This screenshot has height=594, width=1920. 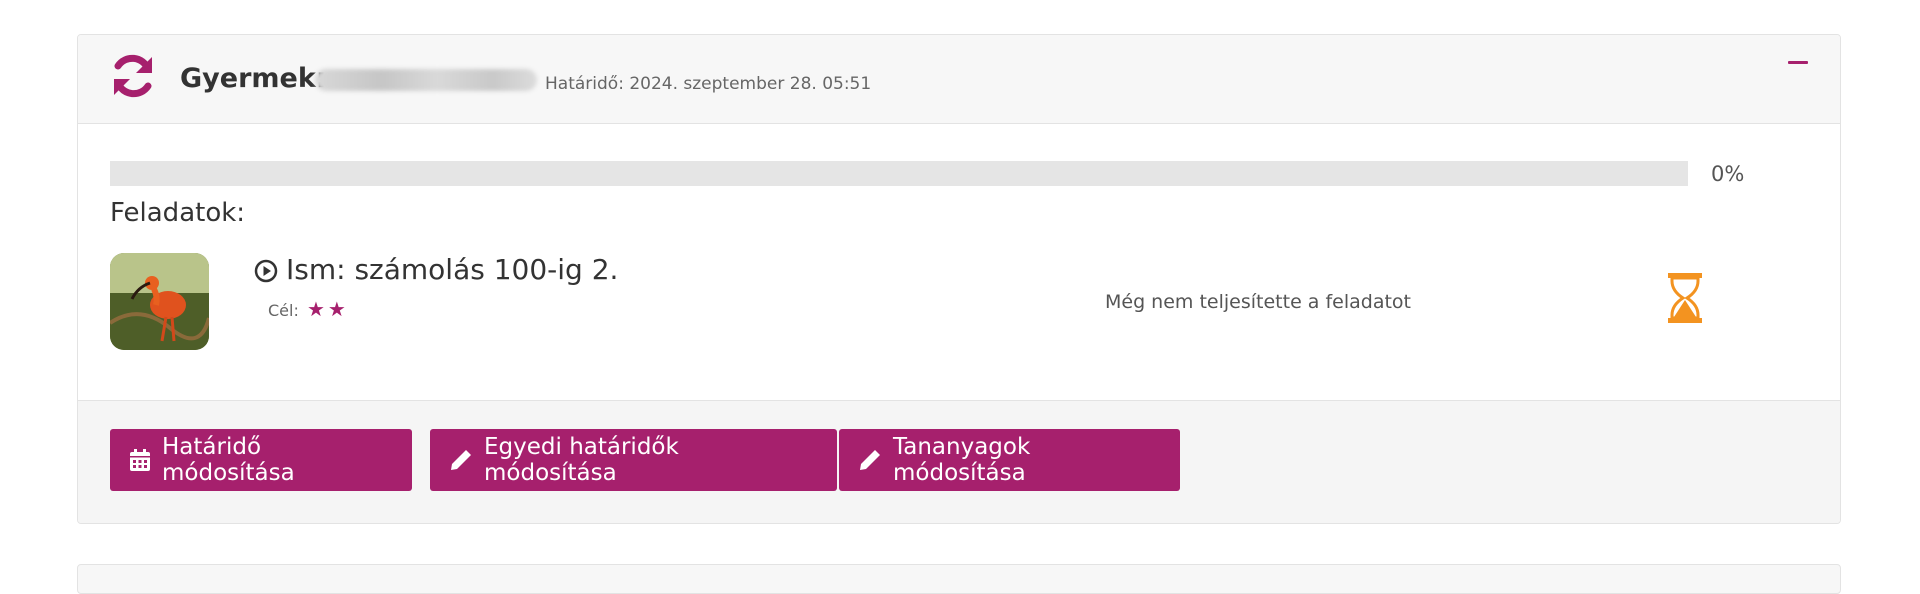 What do you see at coordinates (133, 76) in the screenshot?
I see `sync-icon` at bounding box center [133, 76].